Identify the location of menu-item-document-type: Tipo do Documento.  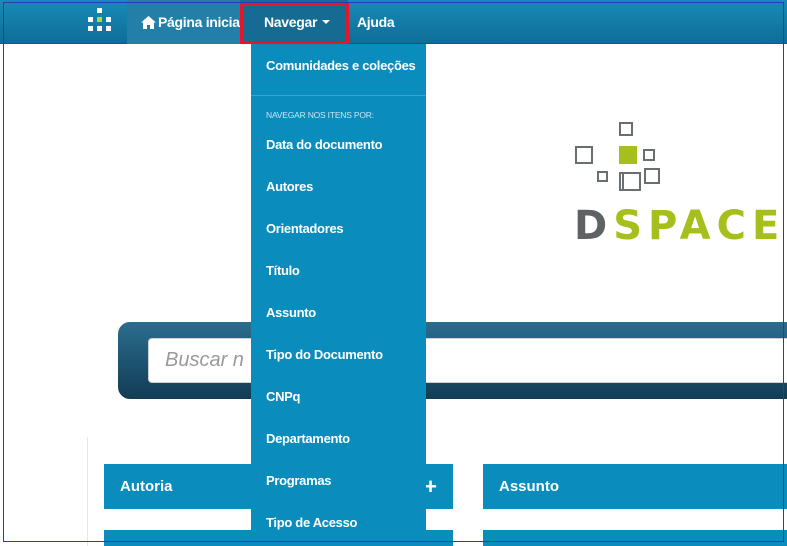
(324, 354).